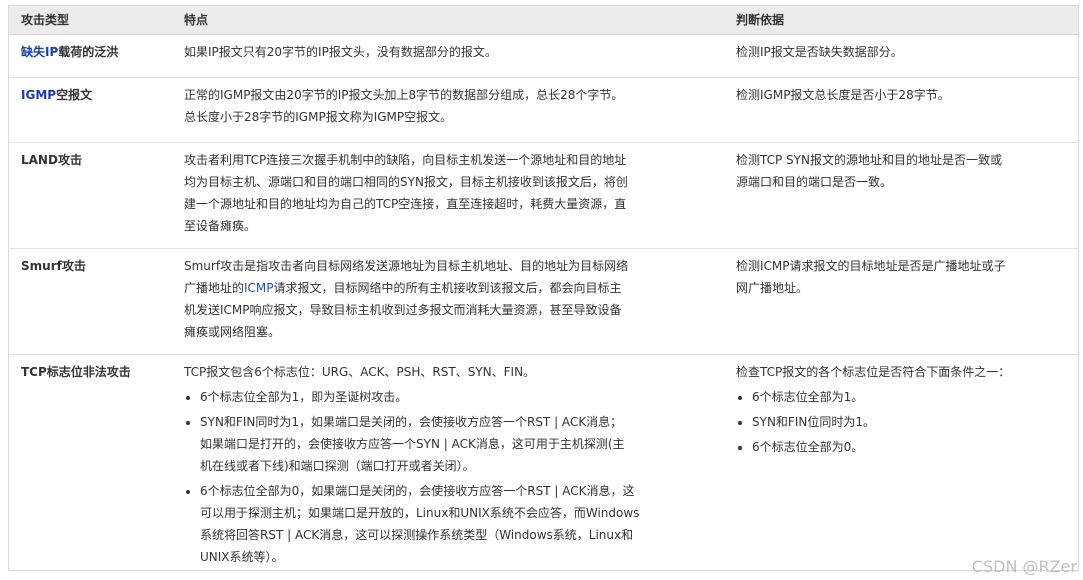 This screenshot has height=580, width=1083. What do you see at coordinates (909, 447) in the screenshot?
I see `list-item: 6个标志位全部为0。` at bounding box center [909, 447].